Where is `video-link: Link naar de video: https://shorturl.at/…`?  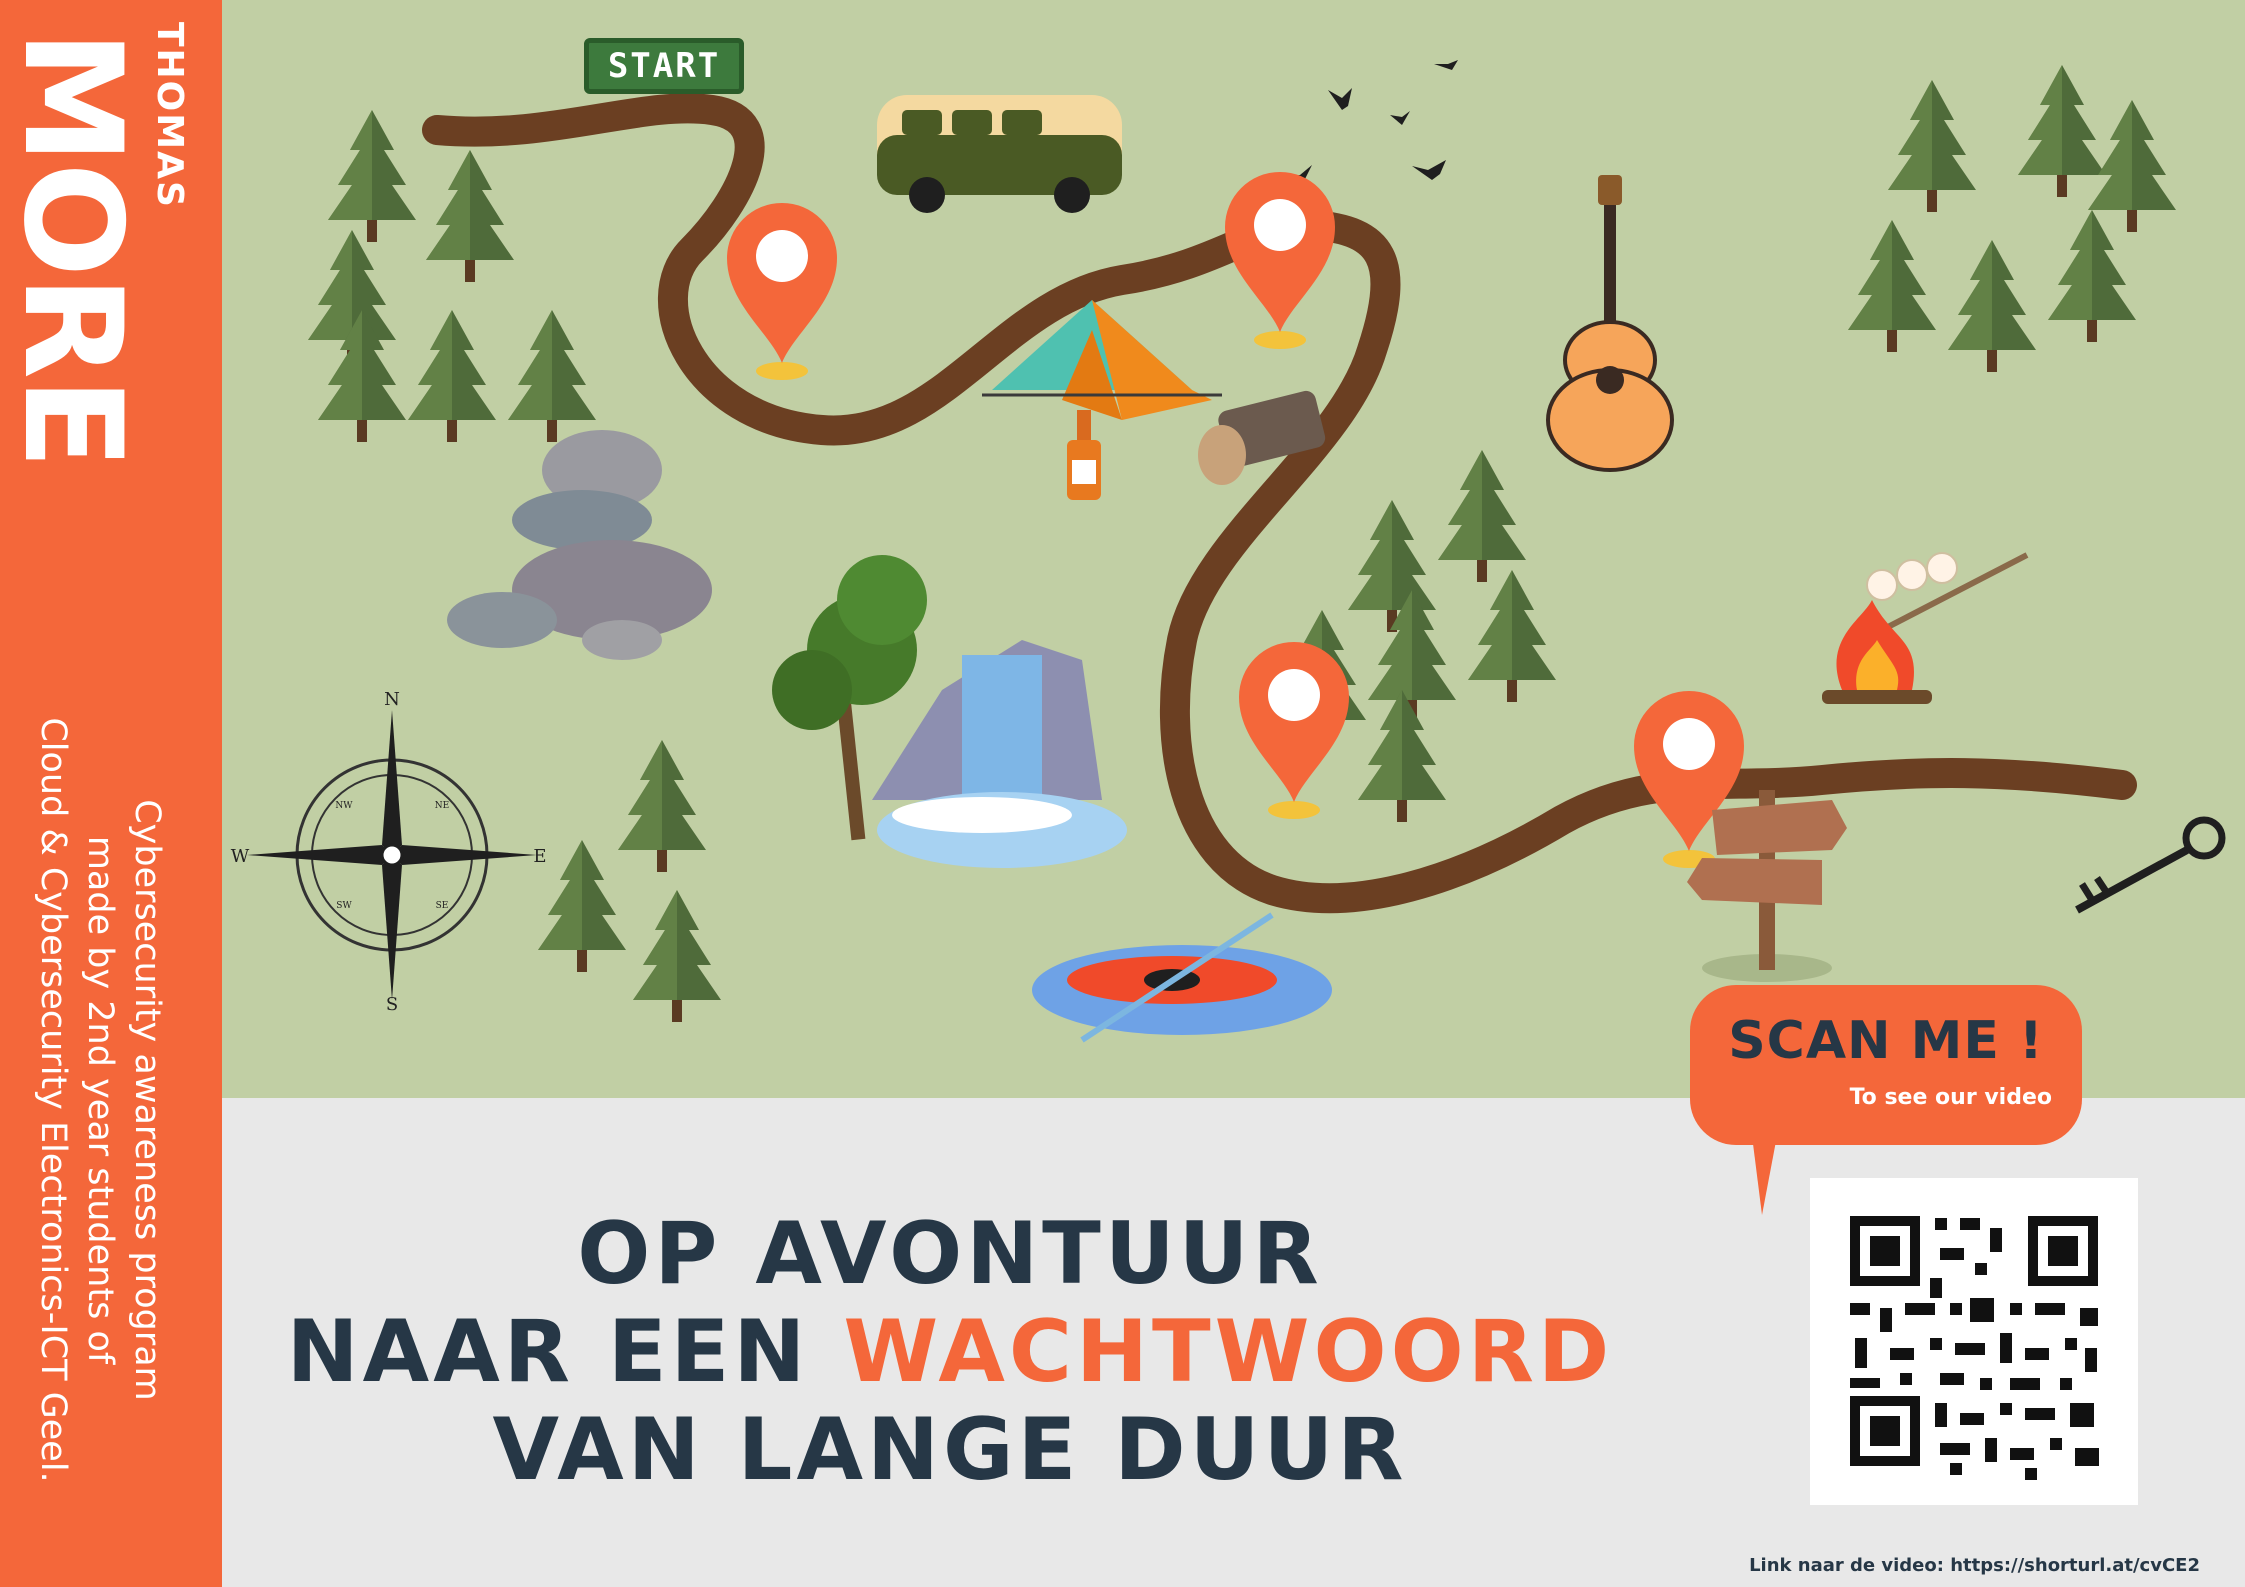
video-link: Link naar de video: https://shorturl.at/… is located at coordinates (1974, 1565).